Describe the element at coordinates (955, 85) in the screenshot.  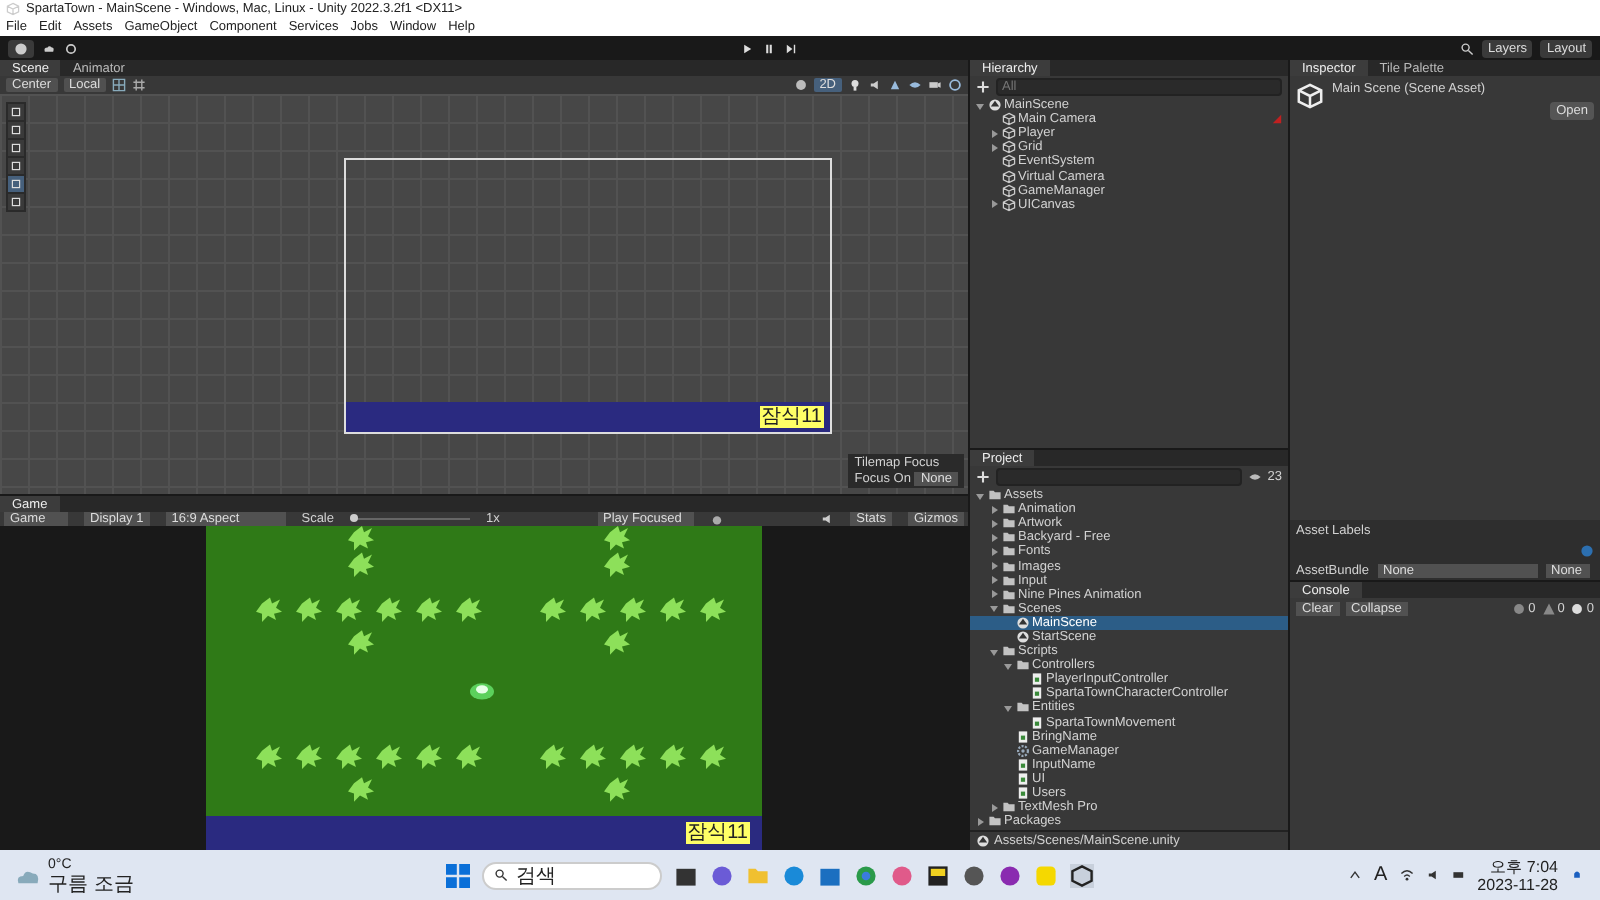
I see `gizmos-icon` at that location.